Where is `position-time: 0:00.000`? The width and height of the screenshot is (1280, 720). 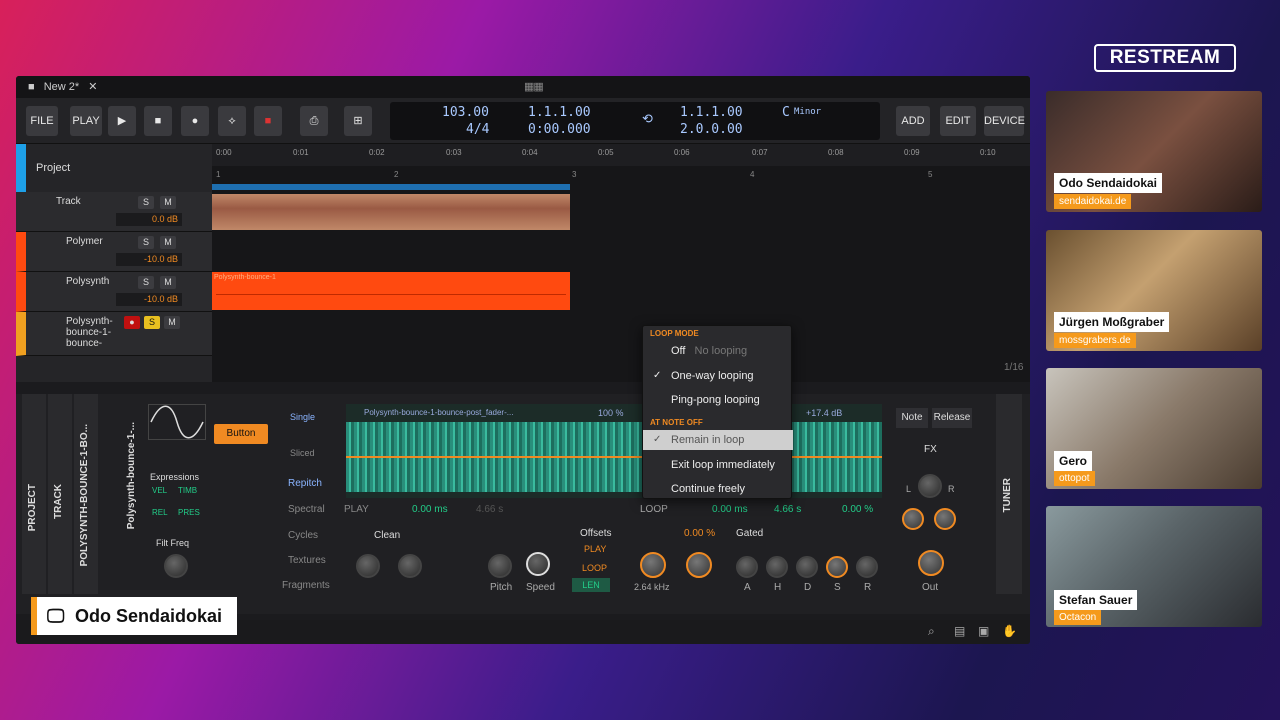
position-time: 0:00.000 is located at coordinates (559, 129).